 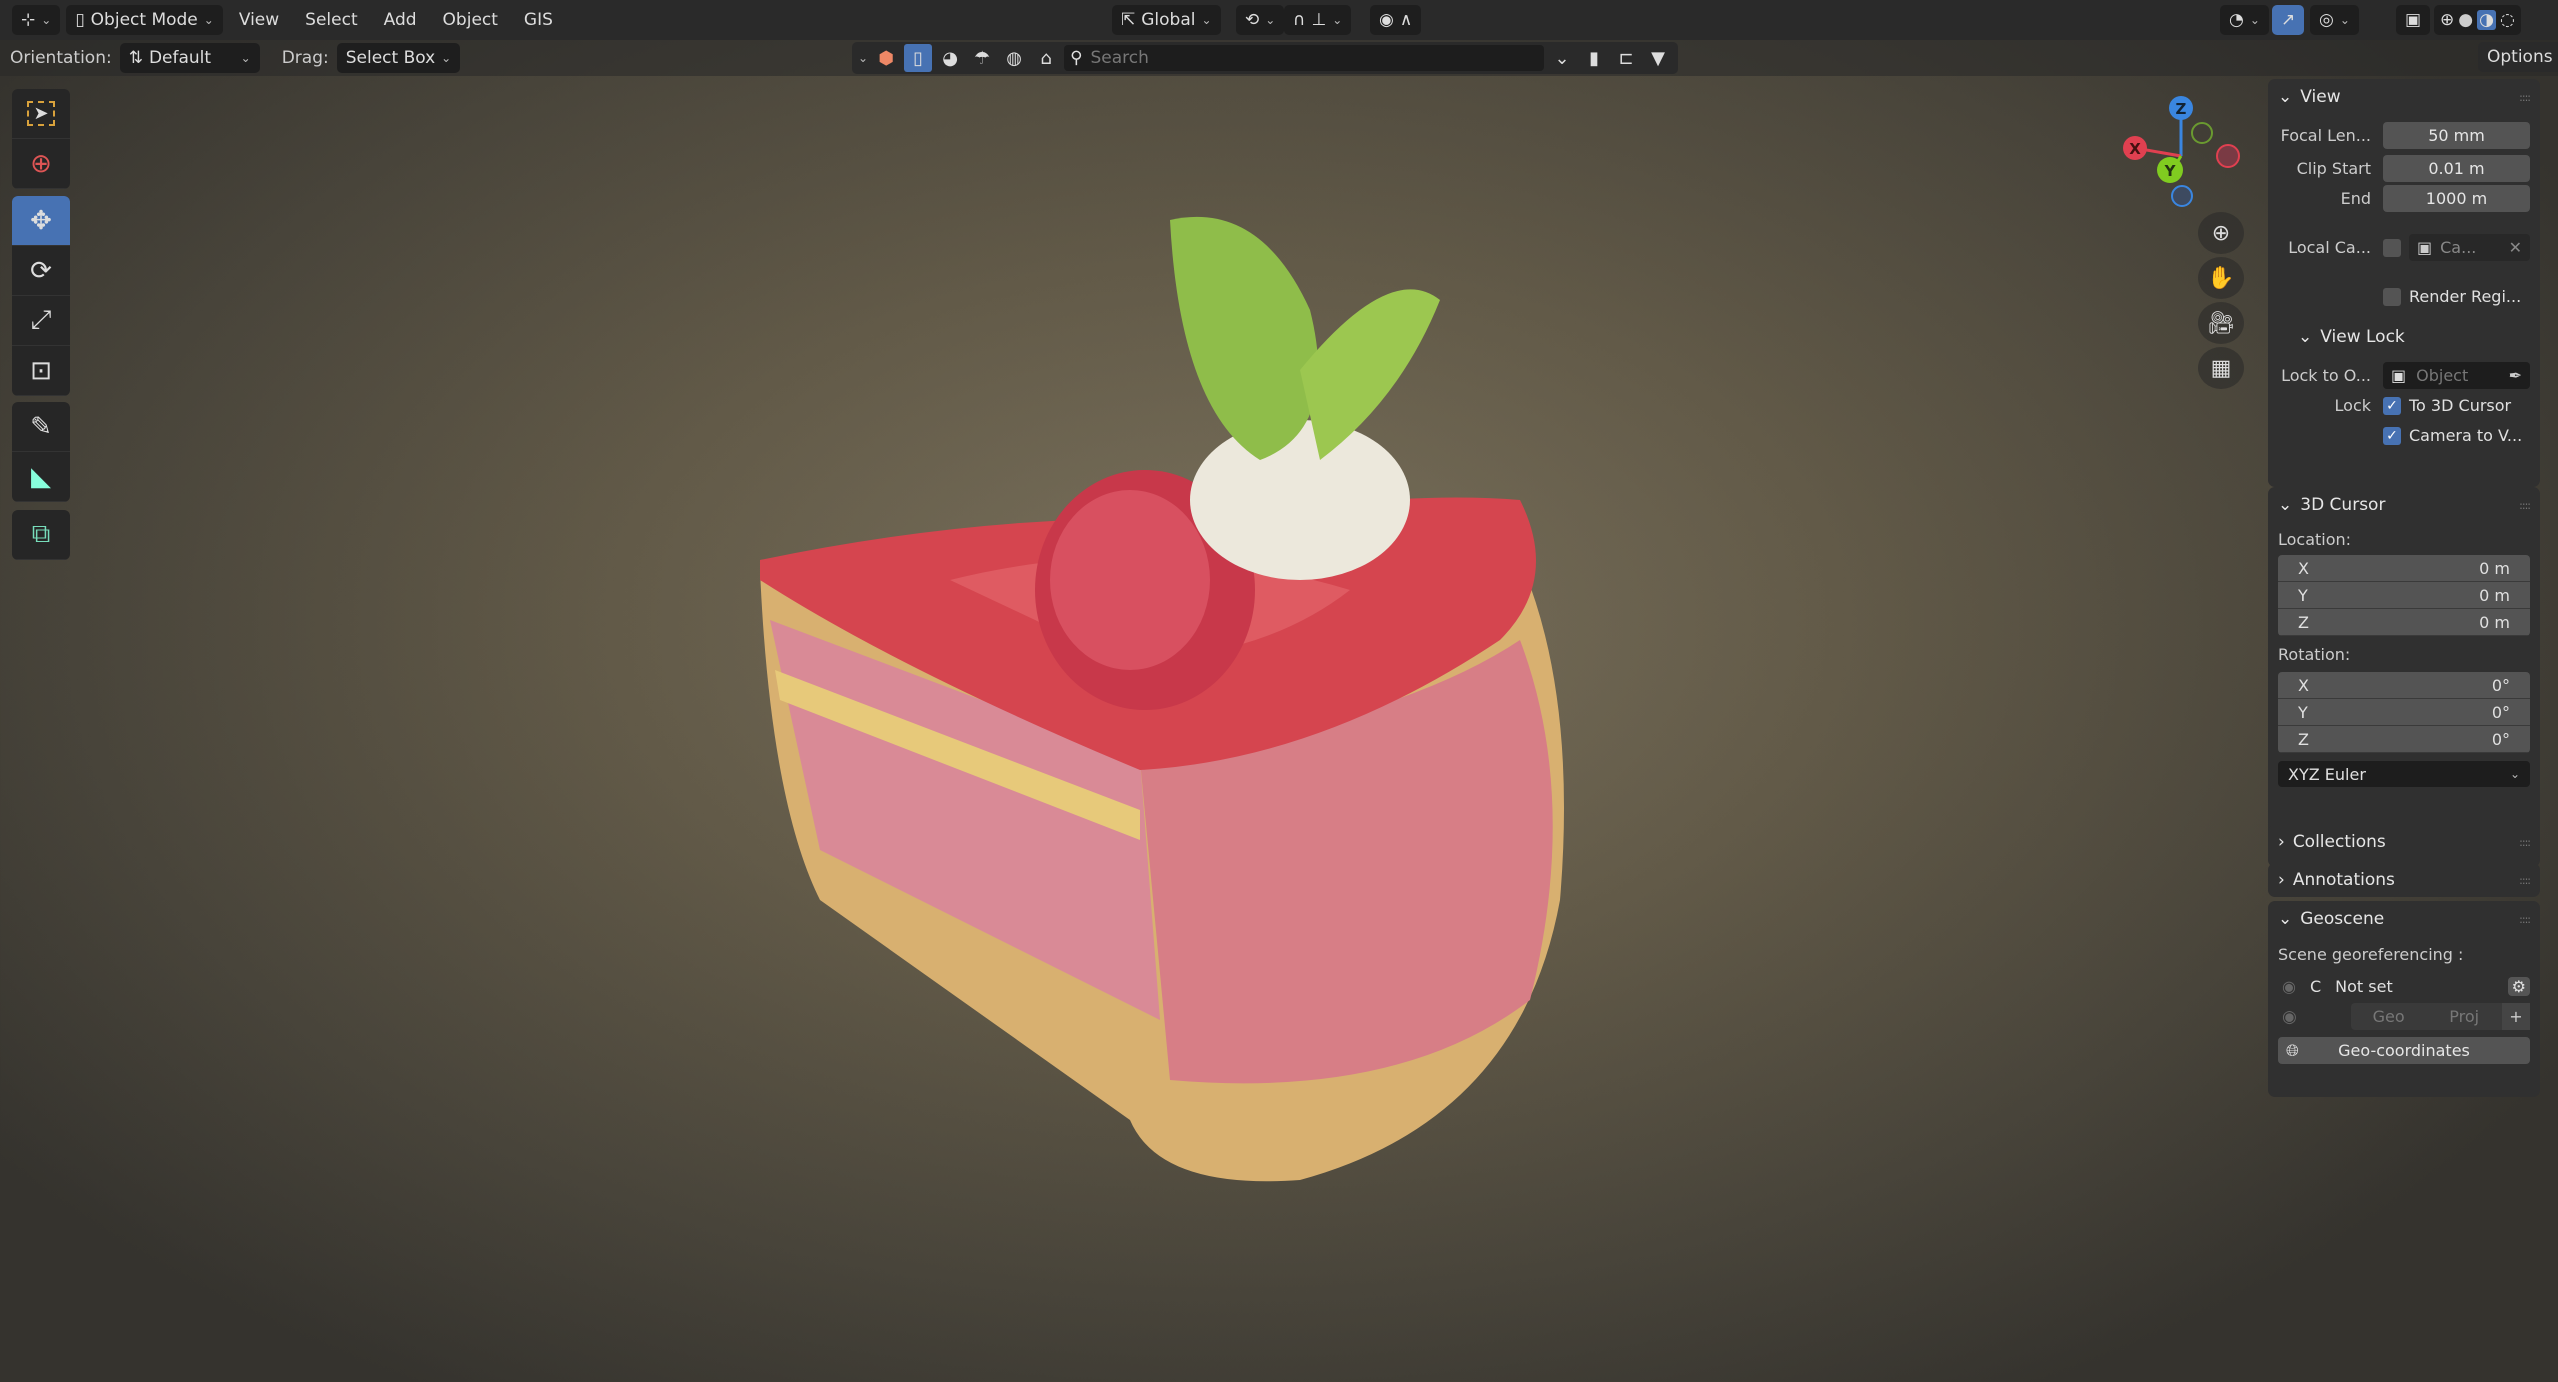 I want to click on brush-filter-icon: ⌂, so click(x=1046, y=58).